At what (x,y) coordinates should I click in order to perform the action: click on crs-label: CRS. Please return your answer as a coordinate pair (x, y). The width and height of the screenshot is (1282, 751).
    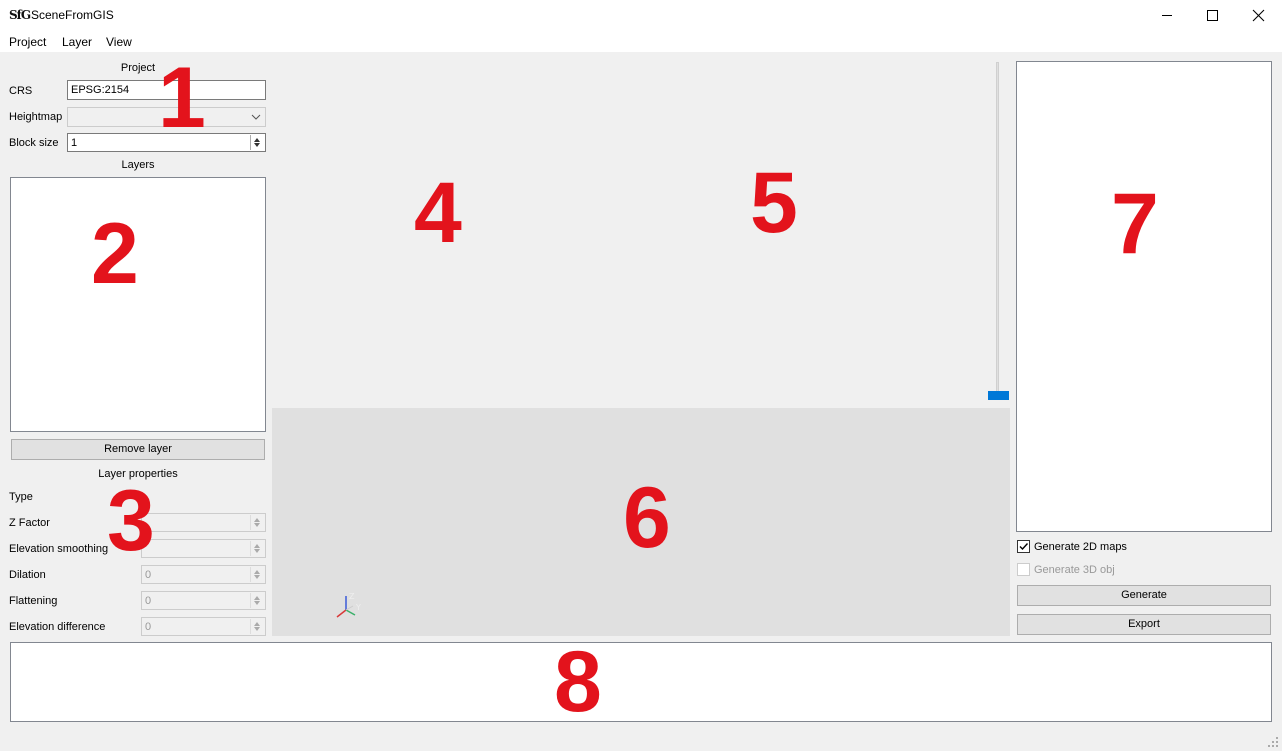
    Looking at the image, I should click on (21, 91).